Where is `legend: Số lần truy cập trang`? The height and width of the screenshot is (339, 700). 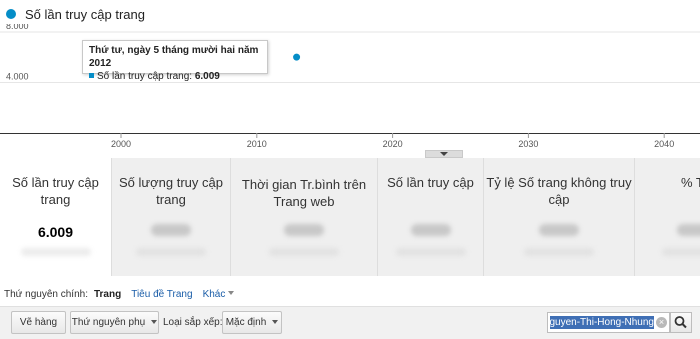 legend: Số lần truy cập trang is located at coordinates (75, 14).